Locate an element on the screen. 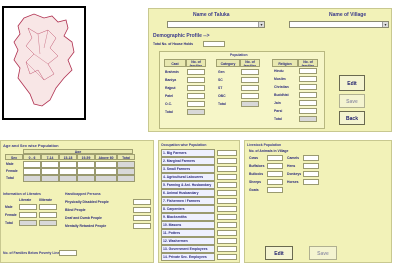 The image size is (394, 265). handicapped-row-label: Deaf and Dumb People is located at coordinates (83, 218).